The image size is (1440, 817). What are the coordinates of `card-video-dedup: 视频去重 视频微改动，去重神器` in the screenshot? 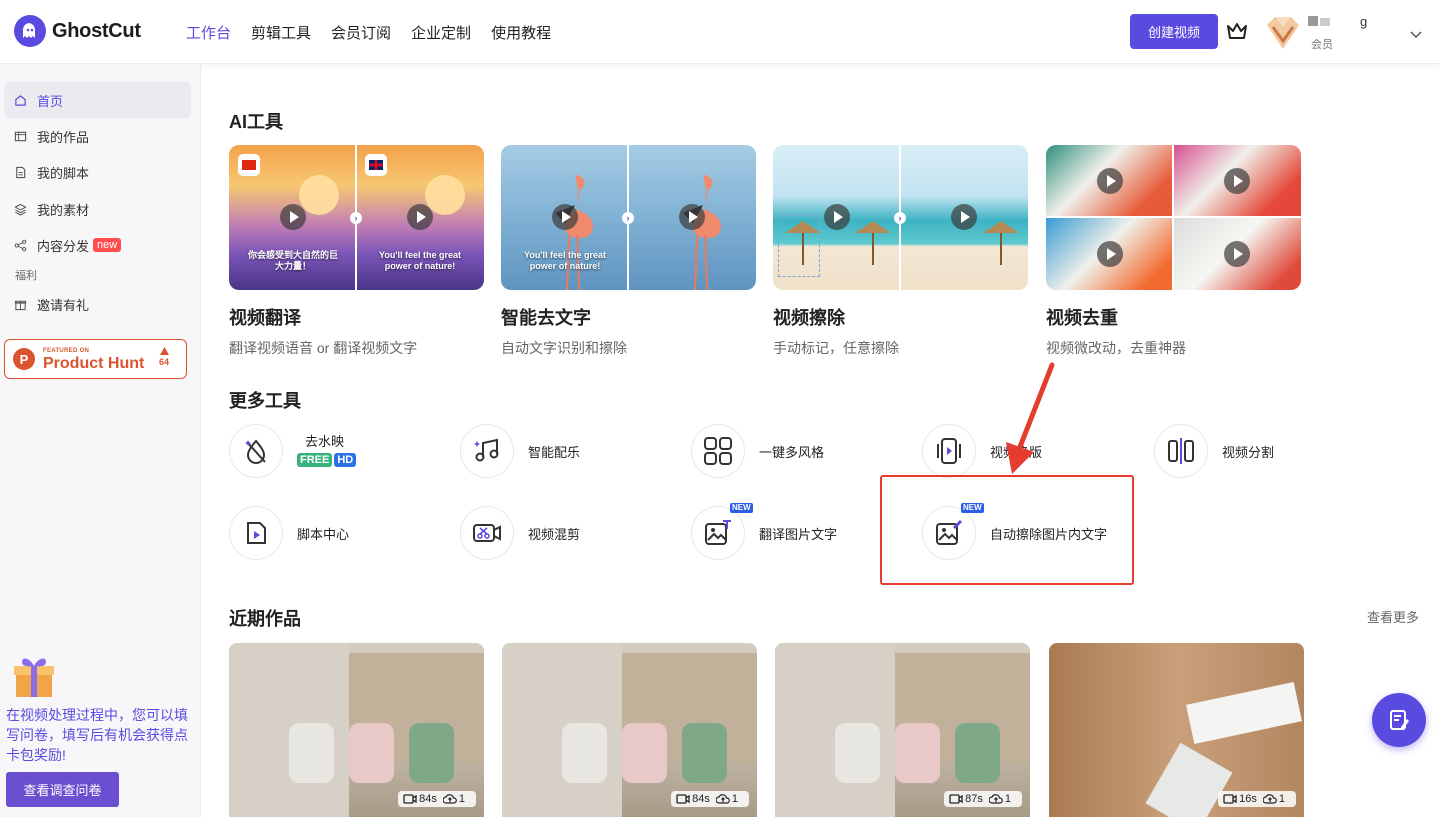 It's located at (1173, 251).